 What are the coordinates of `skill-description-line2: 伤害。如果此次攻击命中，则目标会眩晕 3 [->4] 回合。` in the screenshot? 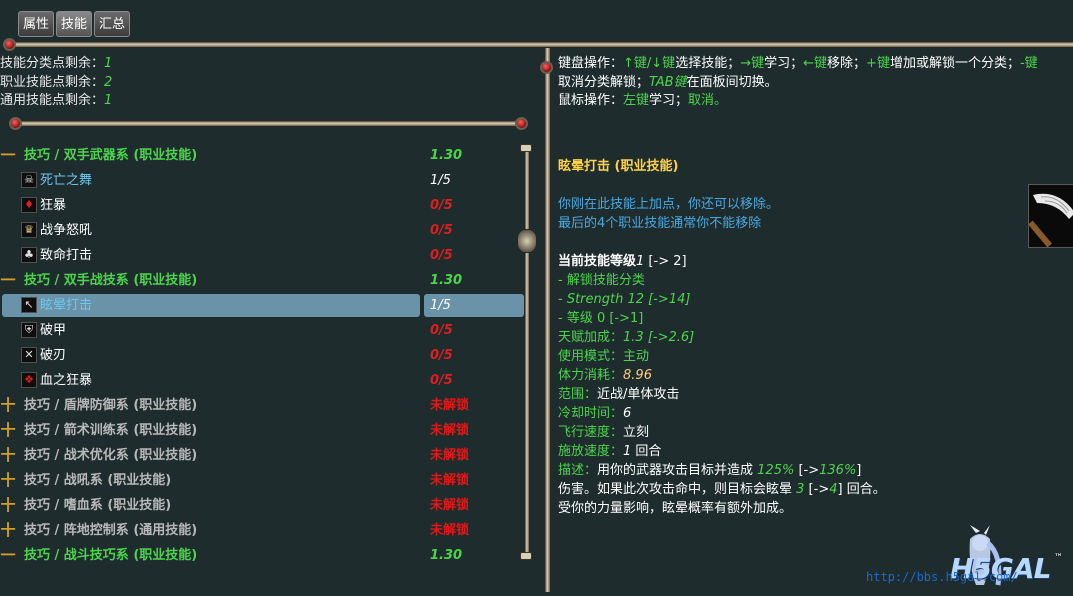 It's located at (722, 489).